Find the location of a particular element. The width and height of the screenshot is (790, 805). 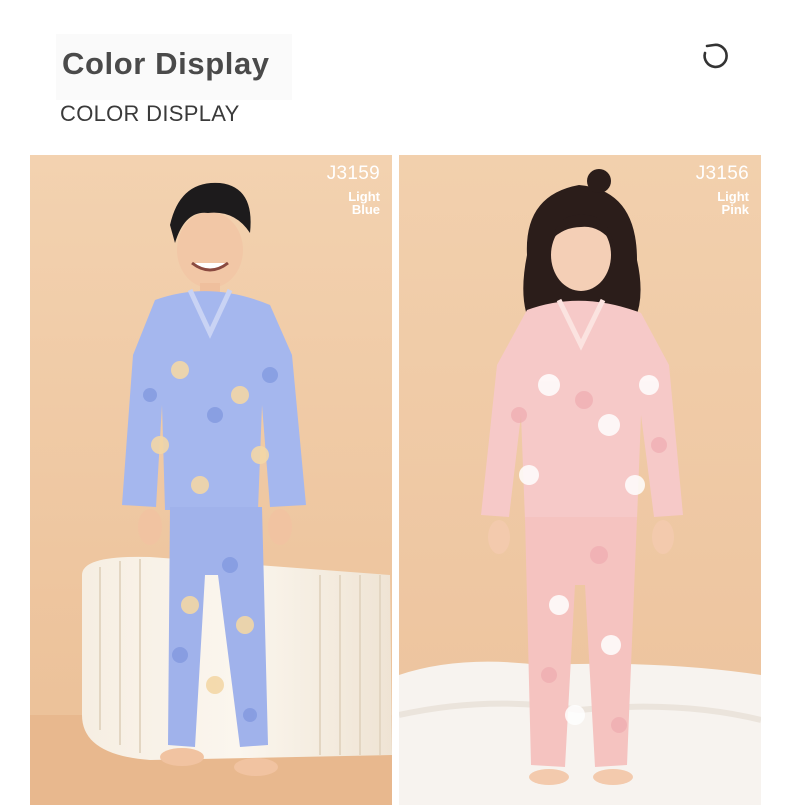

color-name-line2: Blue is located at coordinates (365, 209).